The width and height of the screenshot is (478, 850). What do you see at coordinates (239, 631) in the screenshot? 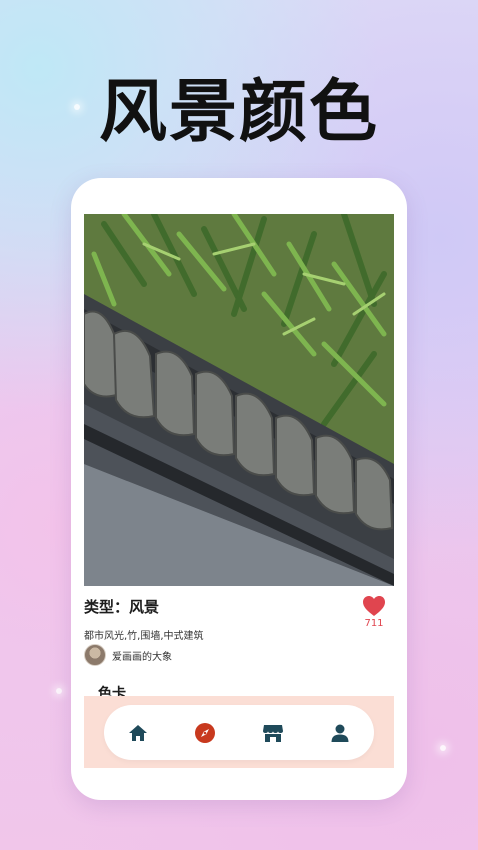
I see `info-section: 类型：风景 都市风光,竹,围墙,中式建筑 爱画画的大象` at bounding box center [239, 631].